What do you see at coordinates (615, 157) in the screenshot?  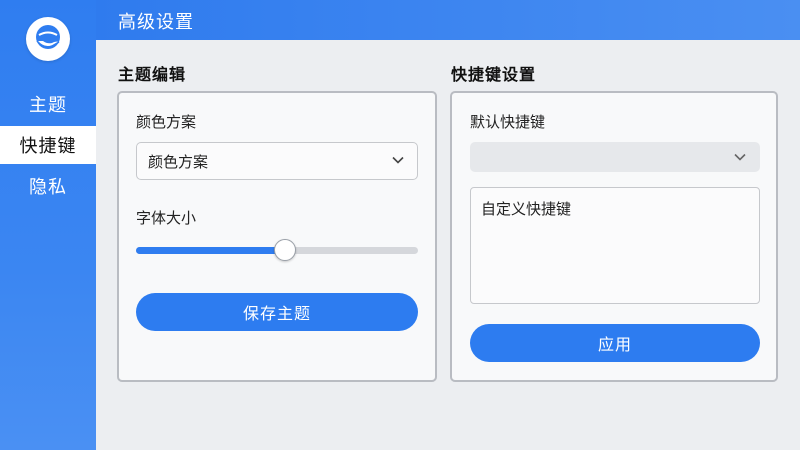 I see `default-shortcut-select` at bounding box center [615, 157].